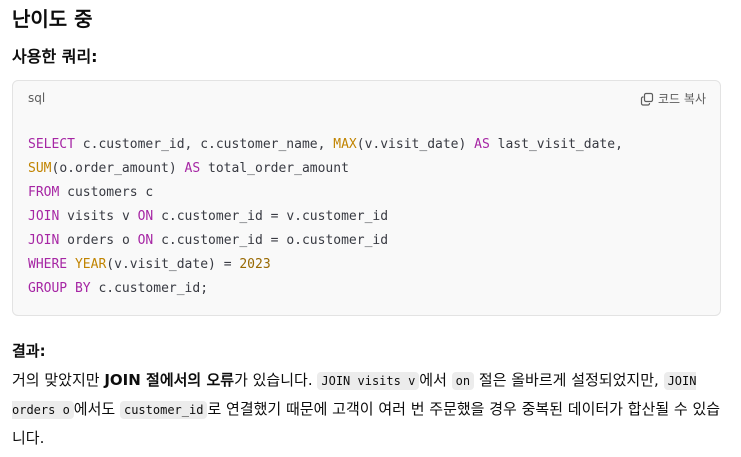 Image resolution: width=741 pixels, height=457 pixels. Describe the element at coordinates (463, 381) in the screenshot. I see `inline-code: on` at that location.